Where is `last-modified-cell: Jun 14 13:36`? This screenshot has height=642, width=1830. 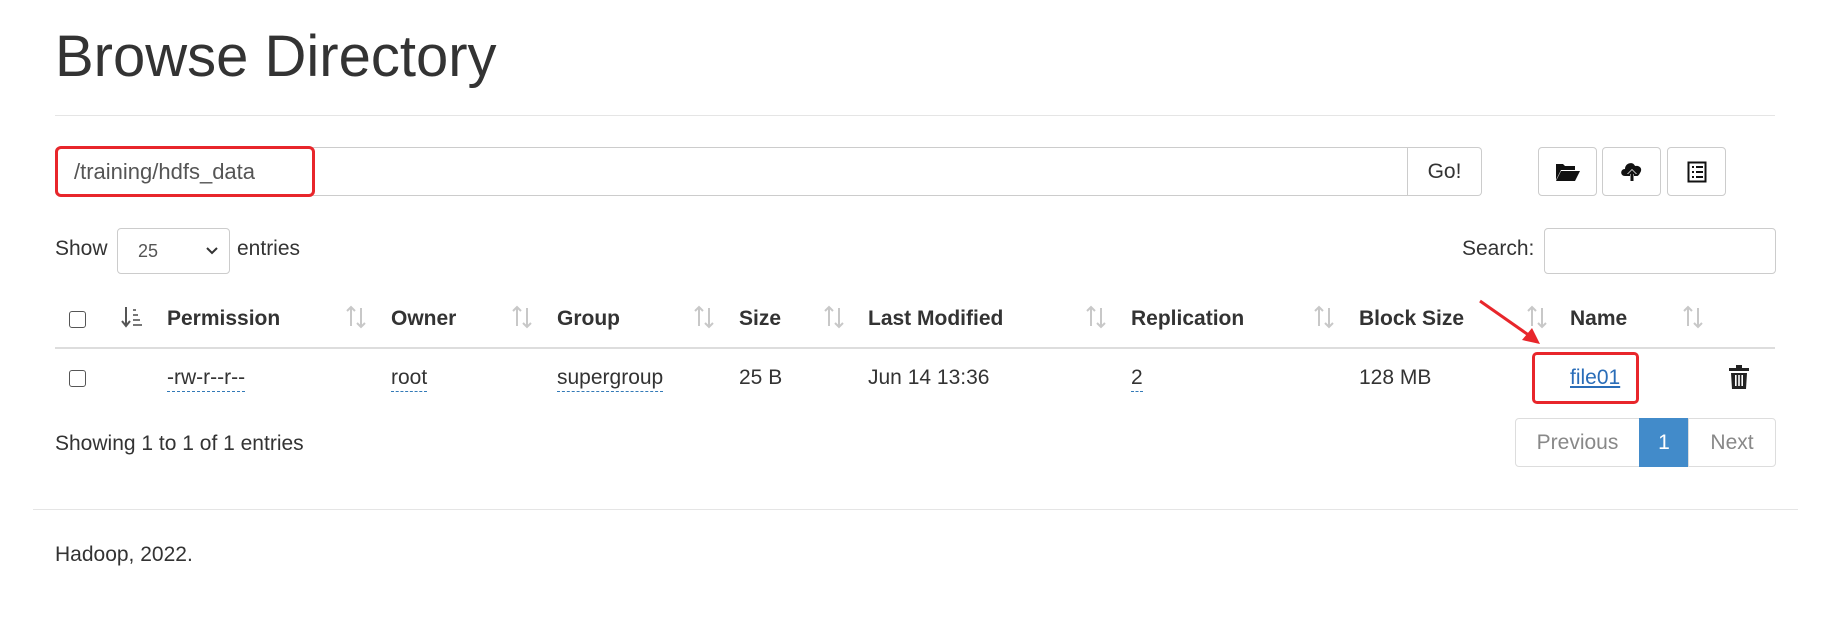 last-modified-cell: Jun 14 13:36 is located at coordinates (929, 377).